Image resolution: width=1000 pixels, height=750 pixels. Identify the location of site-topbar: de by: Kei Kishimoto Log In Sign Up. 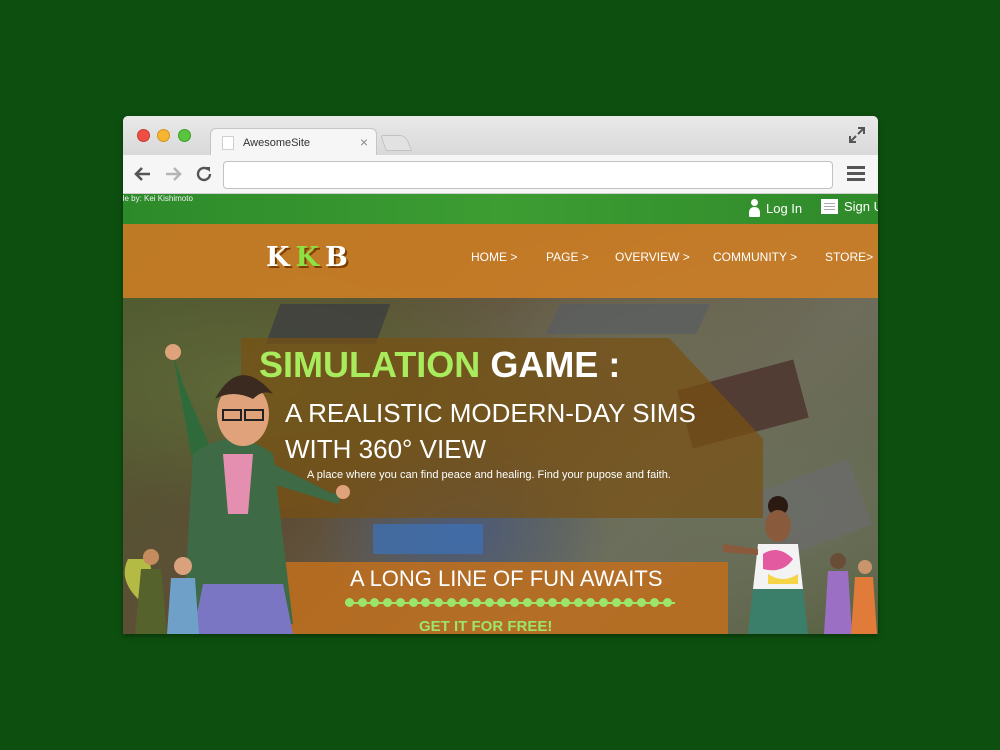
(500, 209).